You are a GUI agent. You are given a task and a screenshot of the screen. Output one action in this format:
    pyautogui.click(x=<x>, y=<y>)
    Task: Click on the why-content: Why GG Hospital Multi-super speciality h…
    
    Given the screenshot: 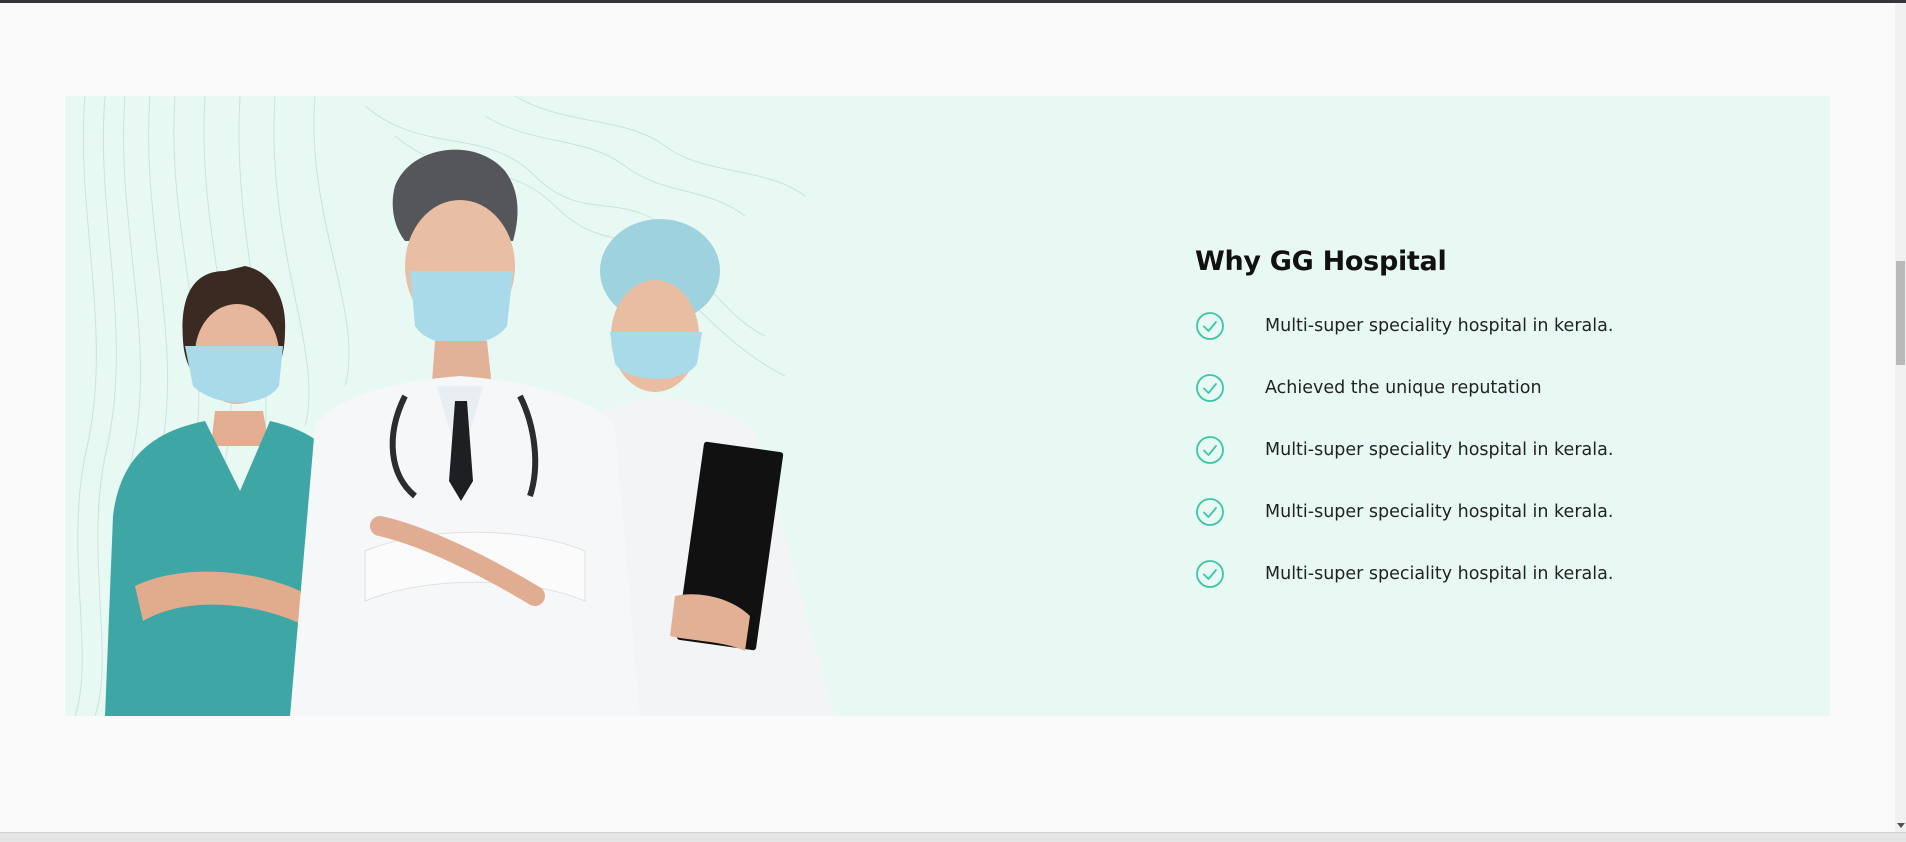 What is the action you would take?
    pyautogui.click(x=1475, y=425)
    